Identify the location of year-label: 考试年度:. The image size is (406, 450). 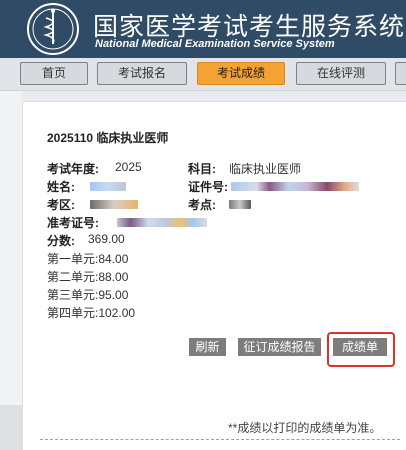
(73, 169).